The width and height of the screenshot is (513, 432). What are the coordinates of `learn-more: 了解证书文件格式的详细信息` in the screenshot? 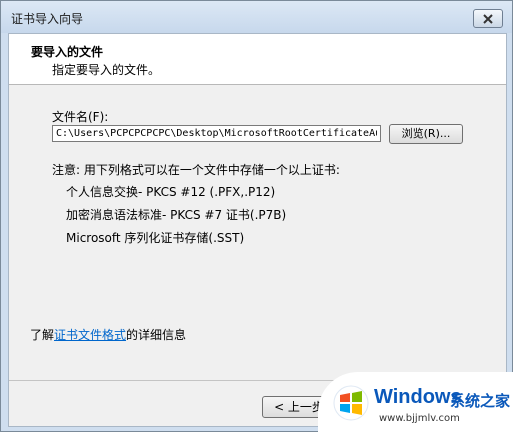 It's located at (108, 334).